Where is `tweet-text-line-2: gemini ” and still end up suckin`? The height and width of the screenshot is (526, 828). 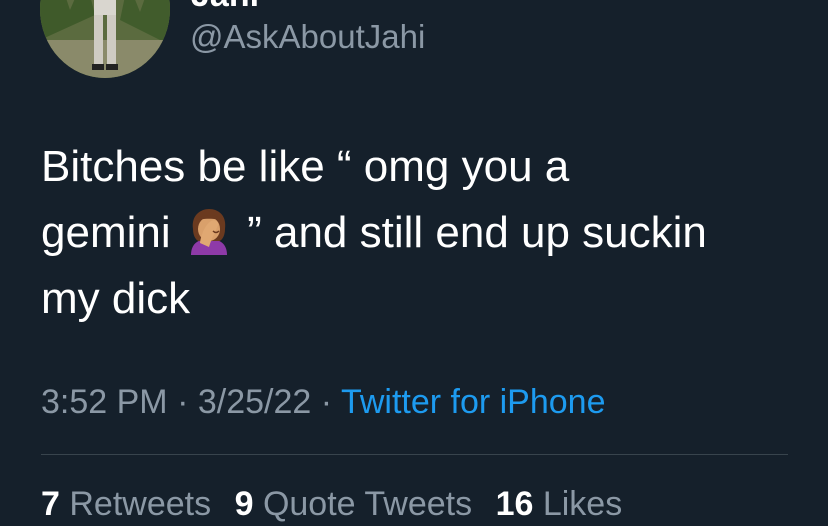
tweet-text-line-2: gemini ” and still end up suckin is located at coordinates (426, 233).